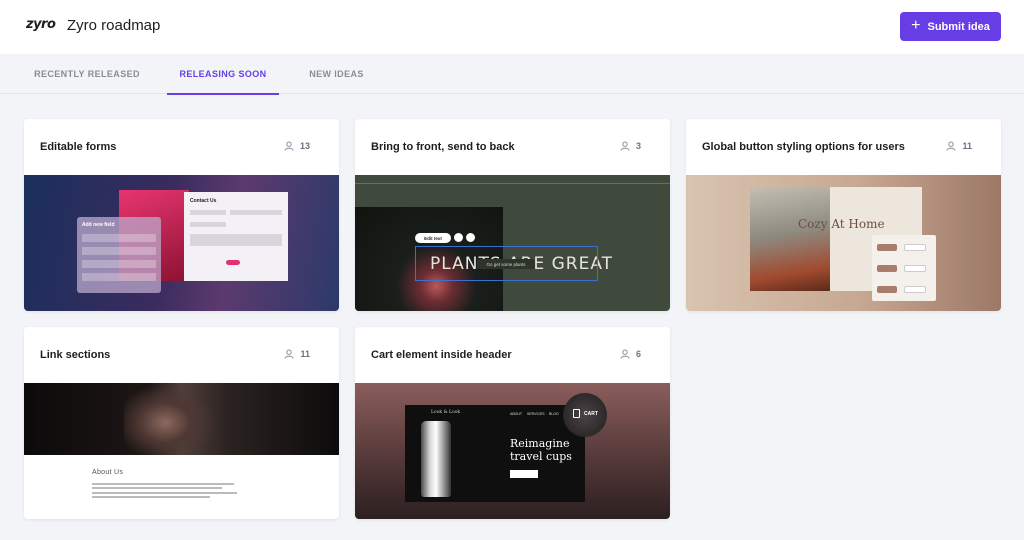 Image resolution: width=1024 pixels, height=540 pixels. I want to click on preview-bottle-photo, so click(436, 459).